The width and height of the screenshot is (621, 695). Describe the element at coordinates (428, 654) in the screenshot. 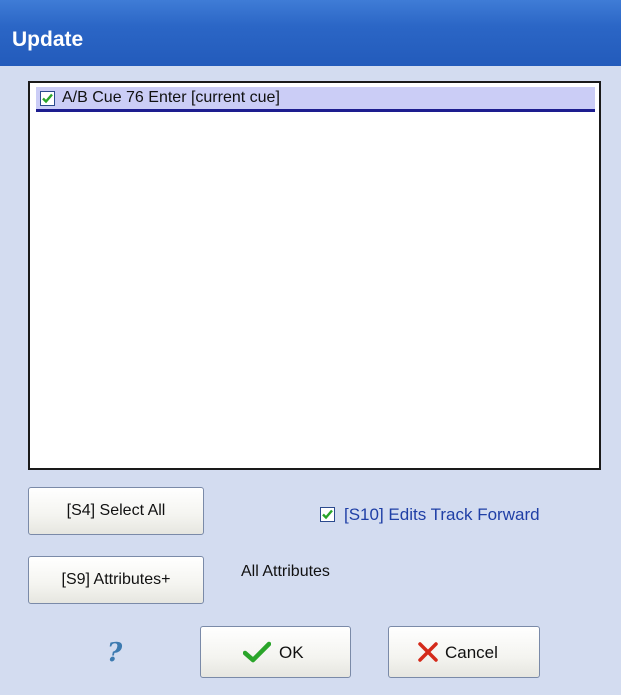

I see `close-icon` at that location.